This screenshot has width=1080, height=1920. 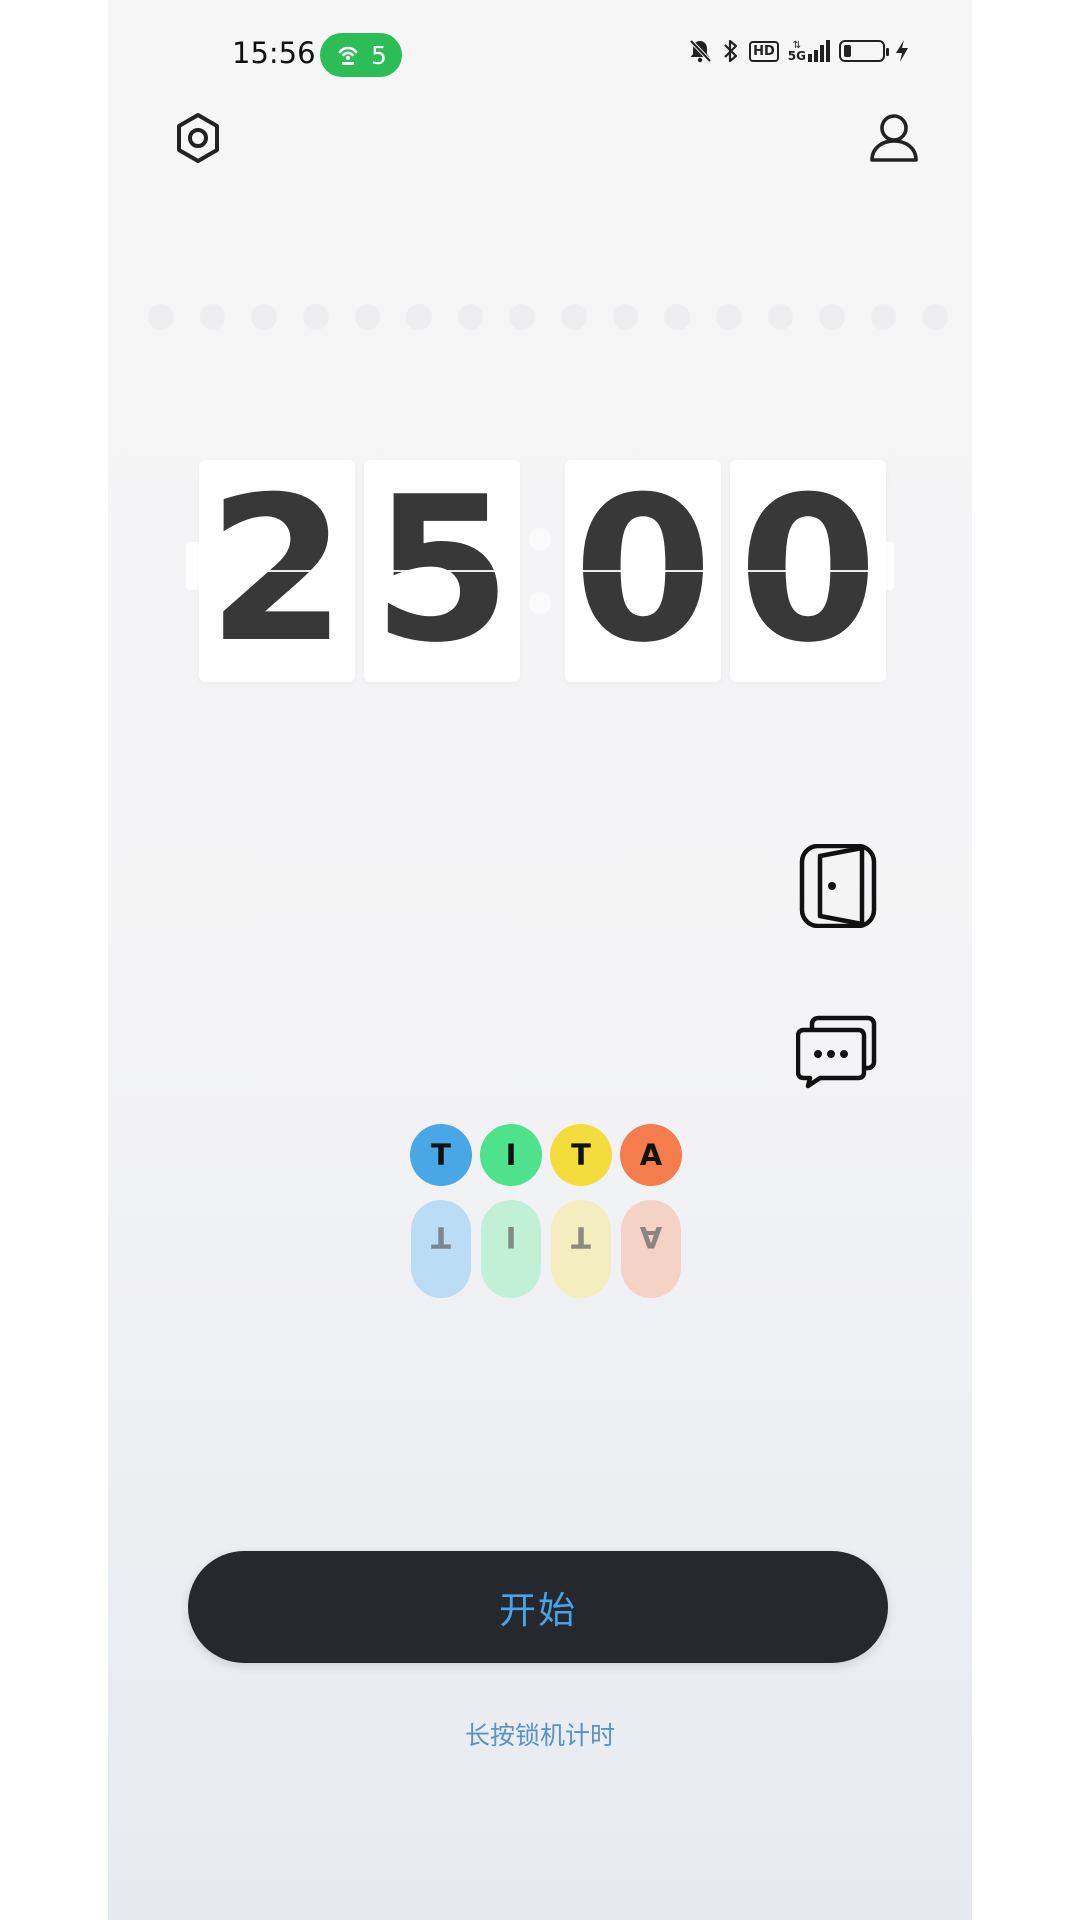 What do you see at coordinates (643, 571) in the screenshot?
I see `second-tens-card: 0` at bounding box center [643, 571].